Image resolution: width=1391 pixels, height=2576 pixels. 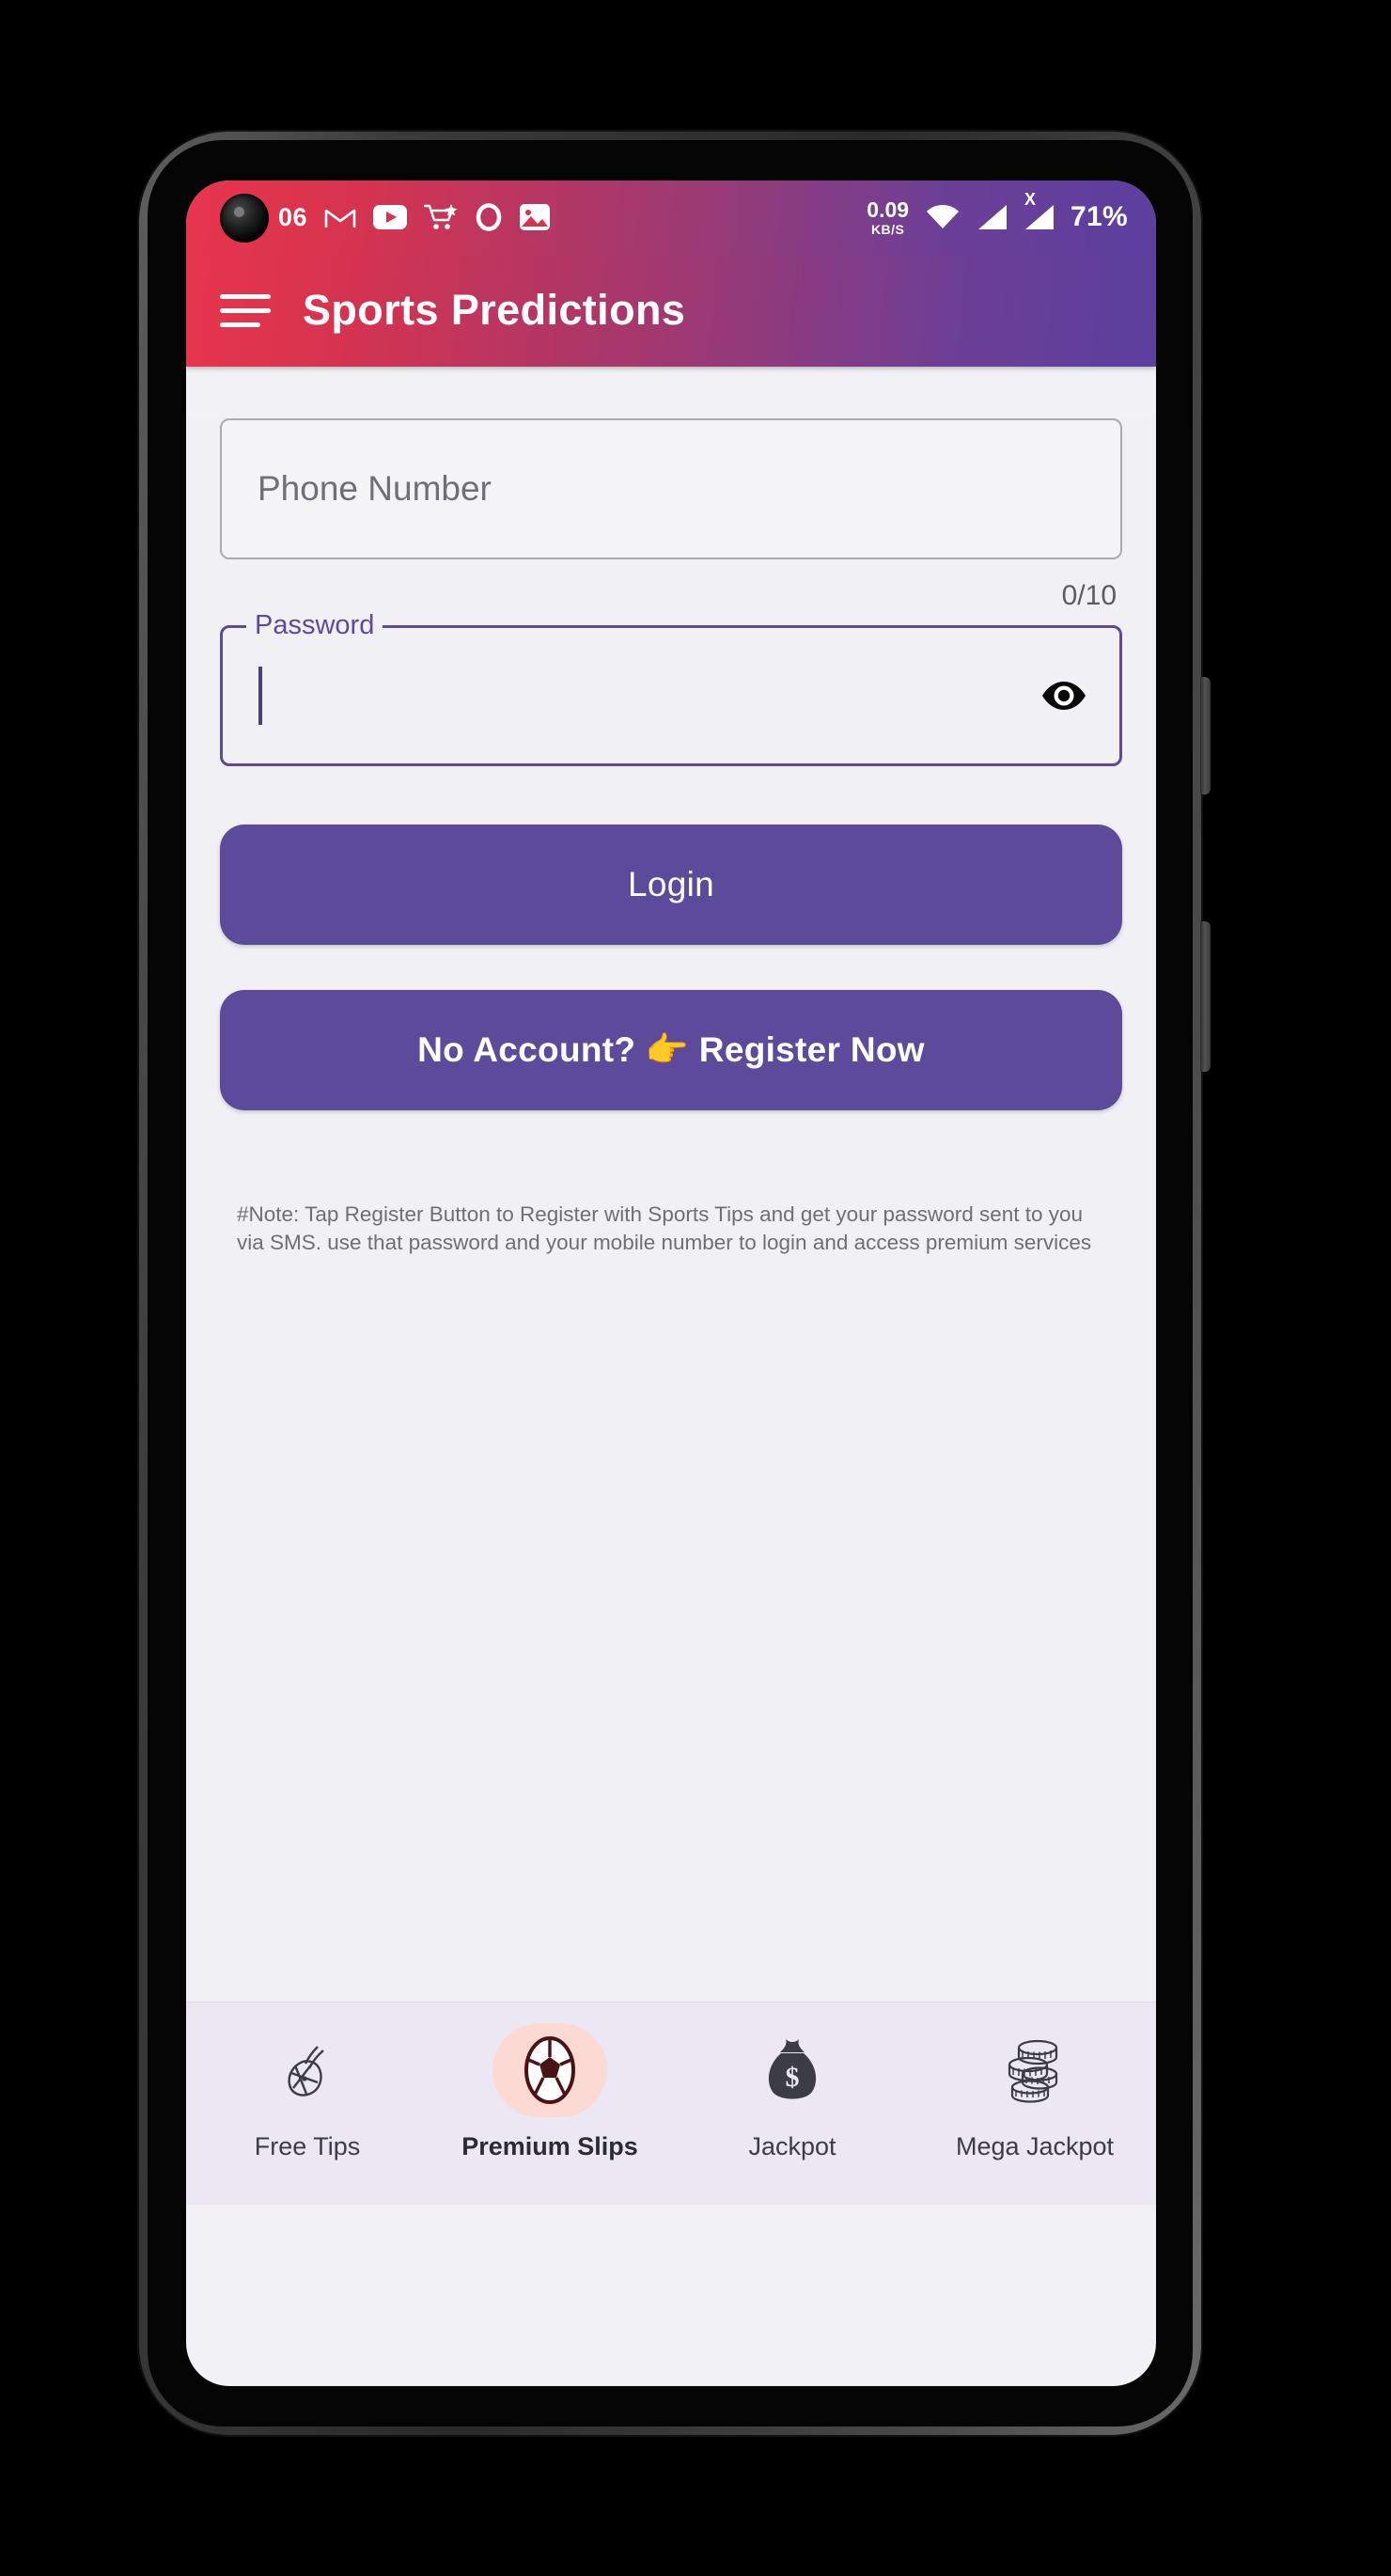 What do you see at coordinates (260, 696) in the screenshot?
I see `text-cursor` at bounding box center [260, 696].